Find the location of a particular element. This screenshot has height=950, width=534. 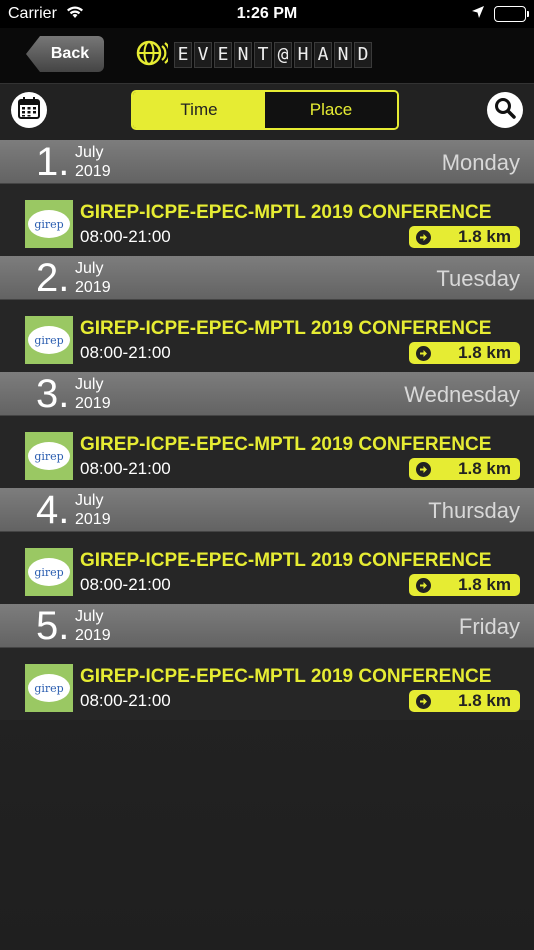

weekday-label: Wednesday is located at coordinates (462, 394).